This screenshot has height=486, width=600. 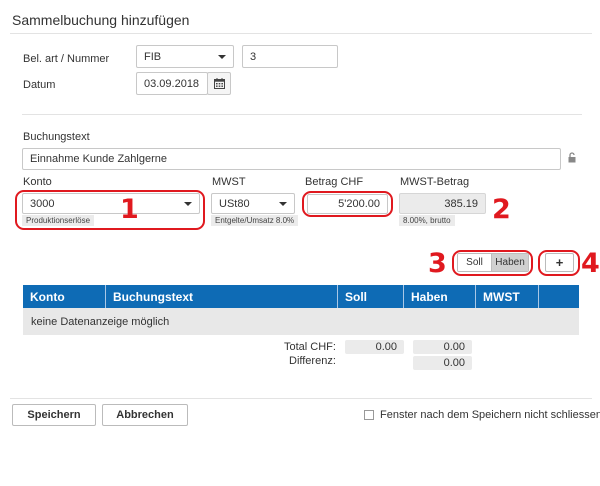 What do you see at coordinates (501, 209) in the screenshot?
I see `annotation-number-2: 2` at bounding box center [501, 209].